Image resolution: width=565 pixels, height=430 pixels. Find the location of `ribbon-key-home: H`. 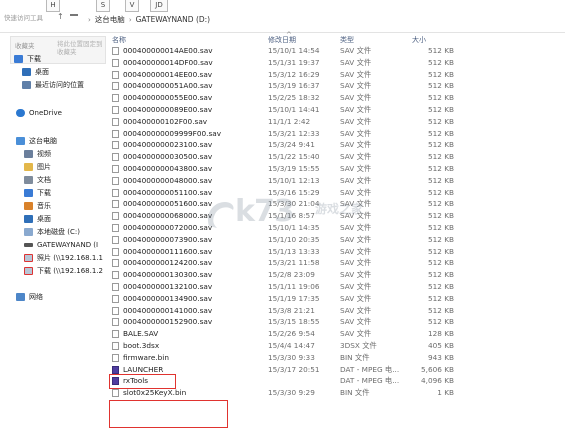

ribbon-key-home: H is located at coordinates (53, 6).